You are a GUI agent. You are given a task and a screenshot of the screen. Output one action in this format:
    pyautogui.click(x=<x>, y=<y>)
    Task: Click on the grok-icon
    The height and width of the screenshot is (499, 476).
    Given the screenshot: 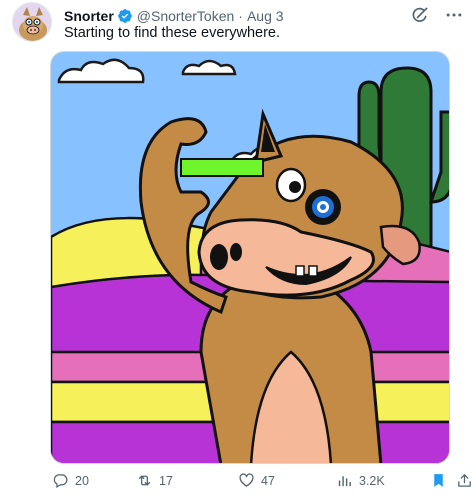 What is the action you would take?
    pyautogui.click(x=420, y=15)
    